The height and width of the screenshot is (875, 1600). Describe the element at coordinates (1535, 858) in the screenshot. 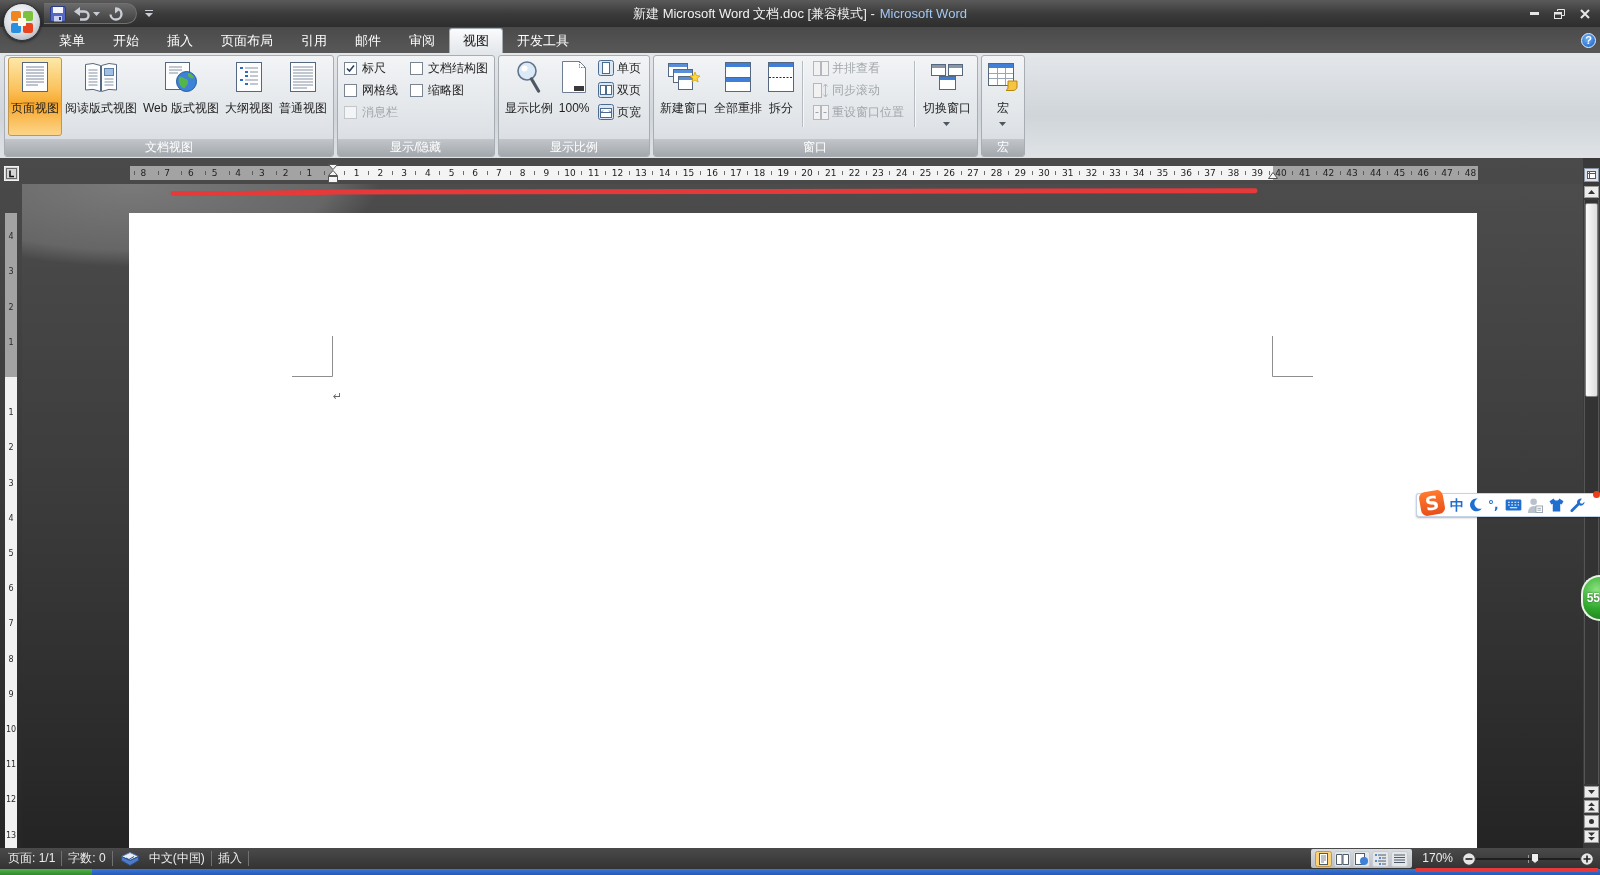

I see `slider-thumb` at that location.